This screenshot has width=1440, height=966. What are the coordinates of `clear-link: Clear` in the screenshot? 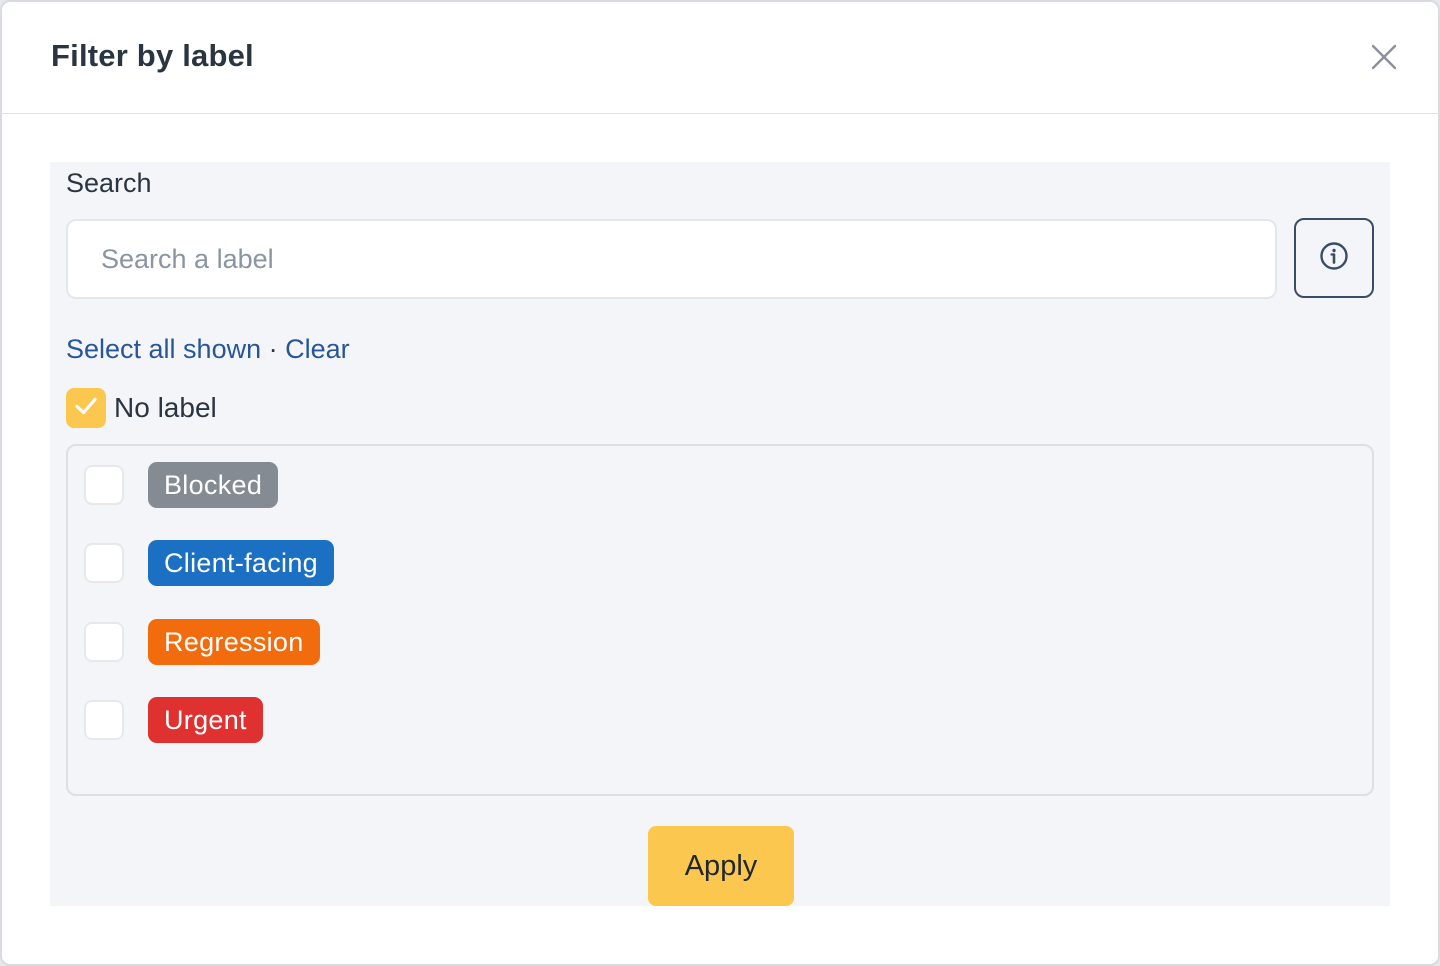 It's located at (317, 349).